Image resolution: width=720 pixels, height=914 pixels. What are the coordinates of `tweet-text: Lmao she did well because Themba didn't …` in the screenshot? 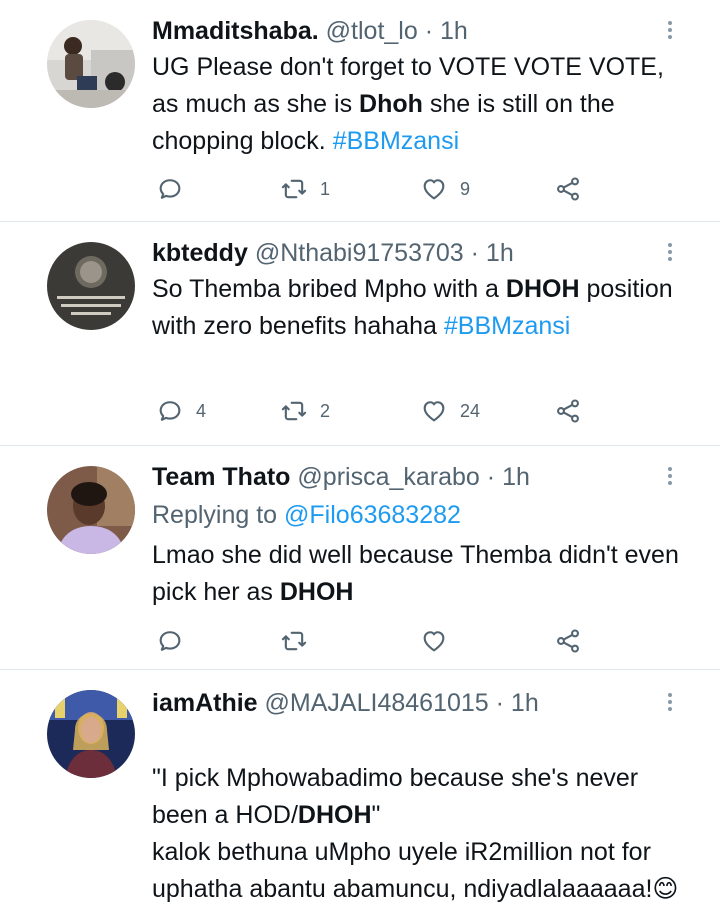 It's located at (416, 574).